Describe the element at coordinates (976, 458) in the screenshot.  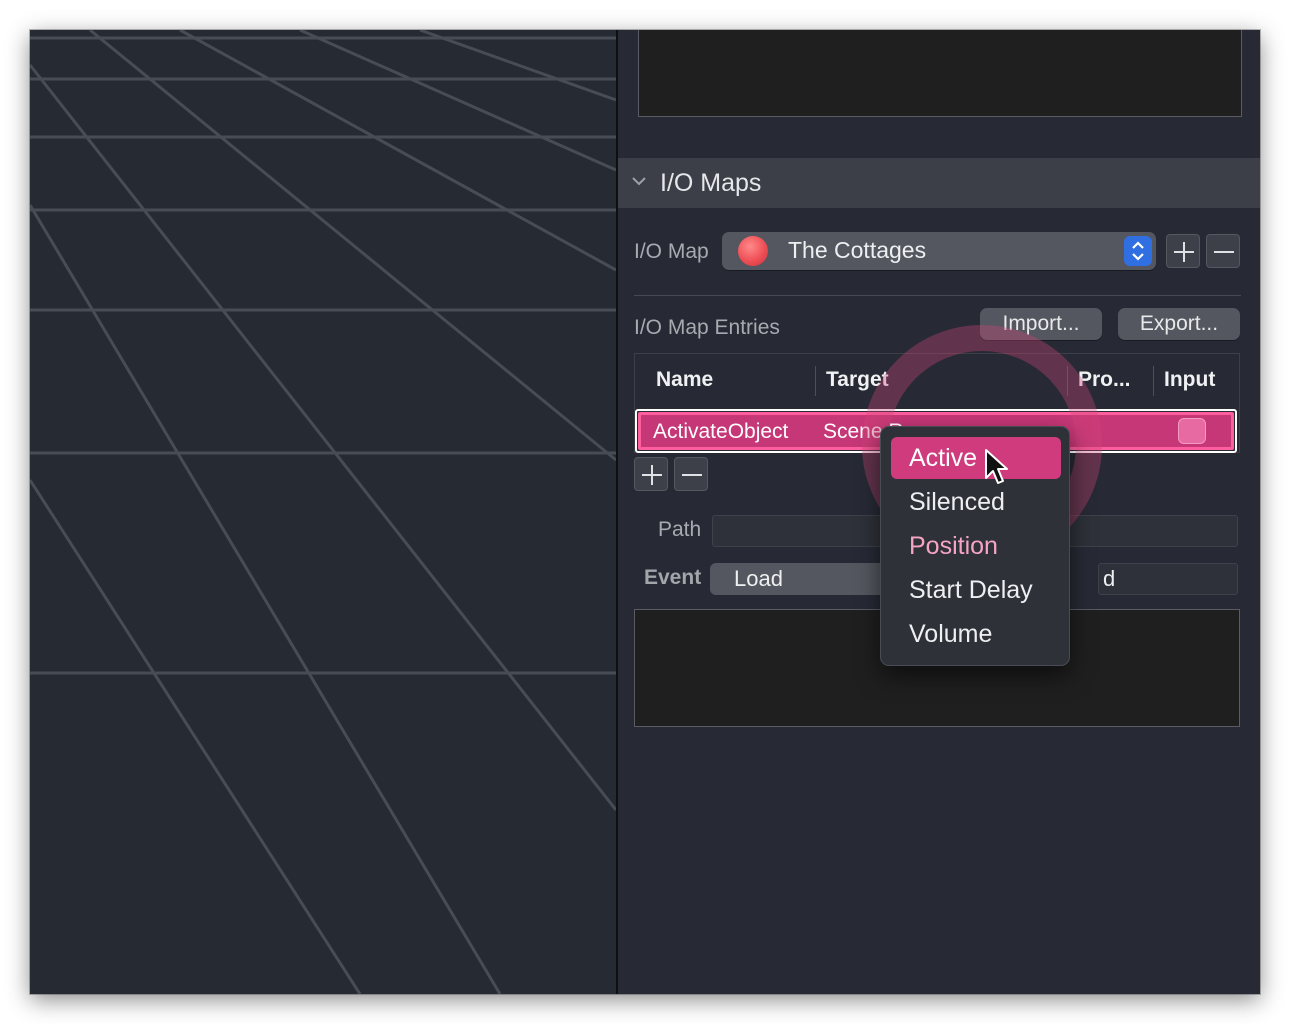
I see `menu-item-active: Active` at that location.